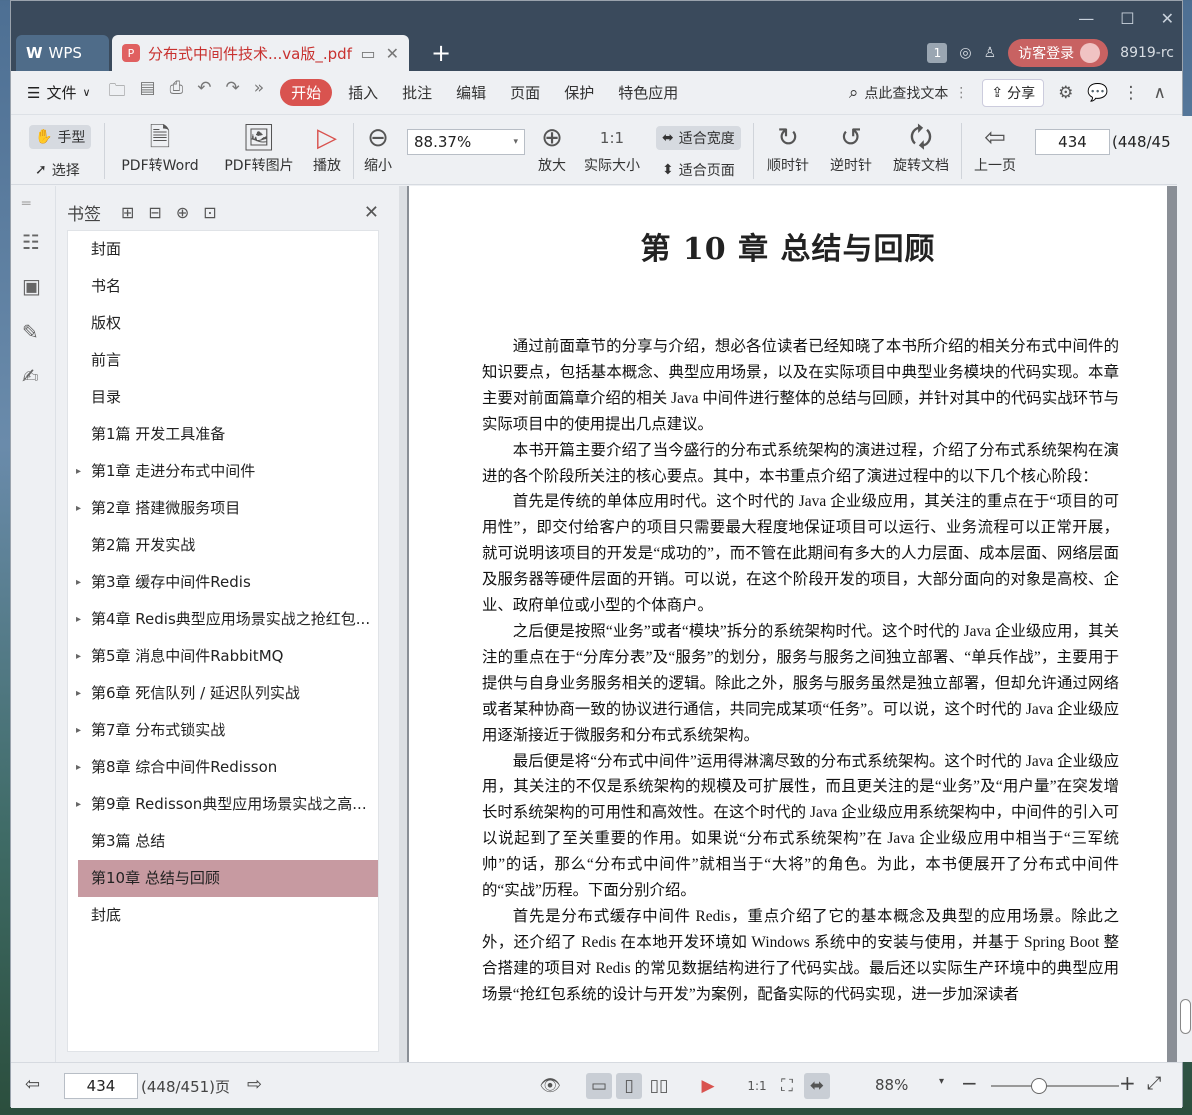  What do you see at coordinates (223, 582) in the screenshot?
I see `bookmark-item: ▸ 第3章 缓存中间件Redis` at bounding box center [223, 582].